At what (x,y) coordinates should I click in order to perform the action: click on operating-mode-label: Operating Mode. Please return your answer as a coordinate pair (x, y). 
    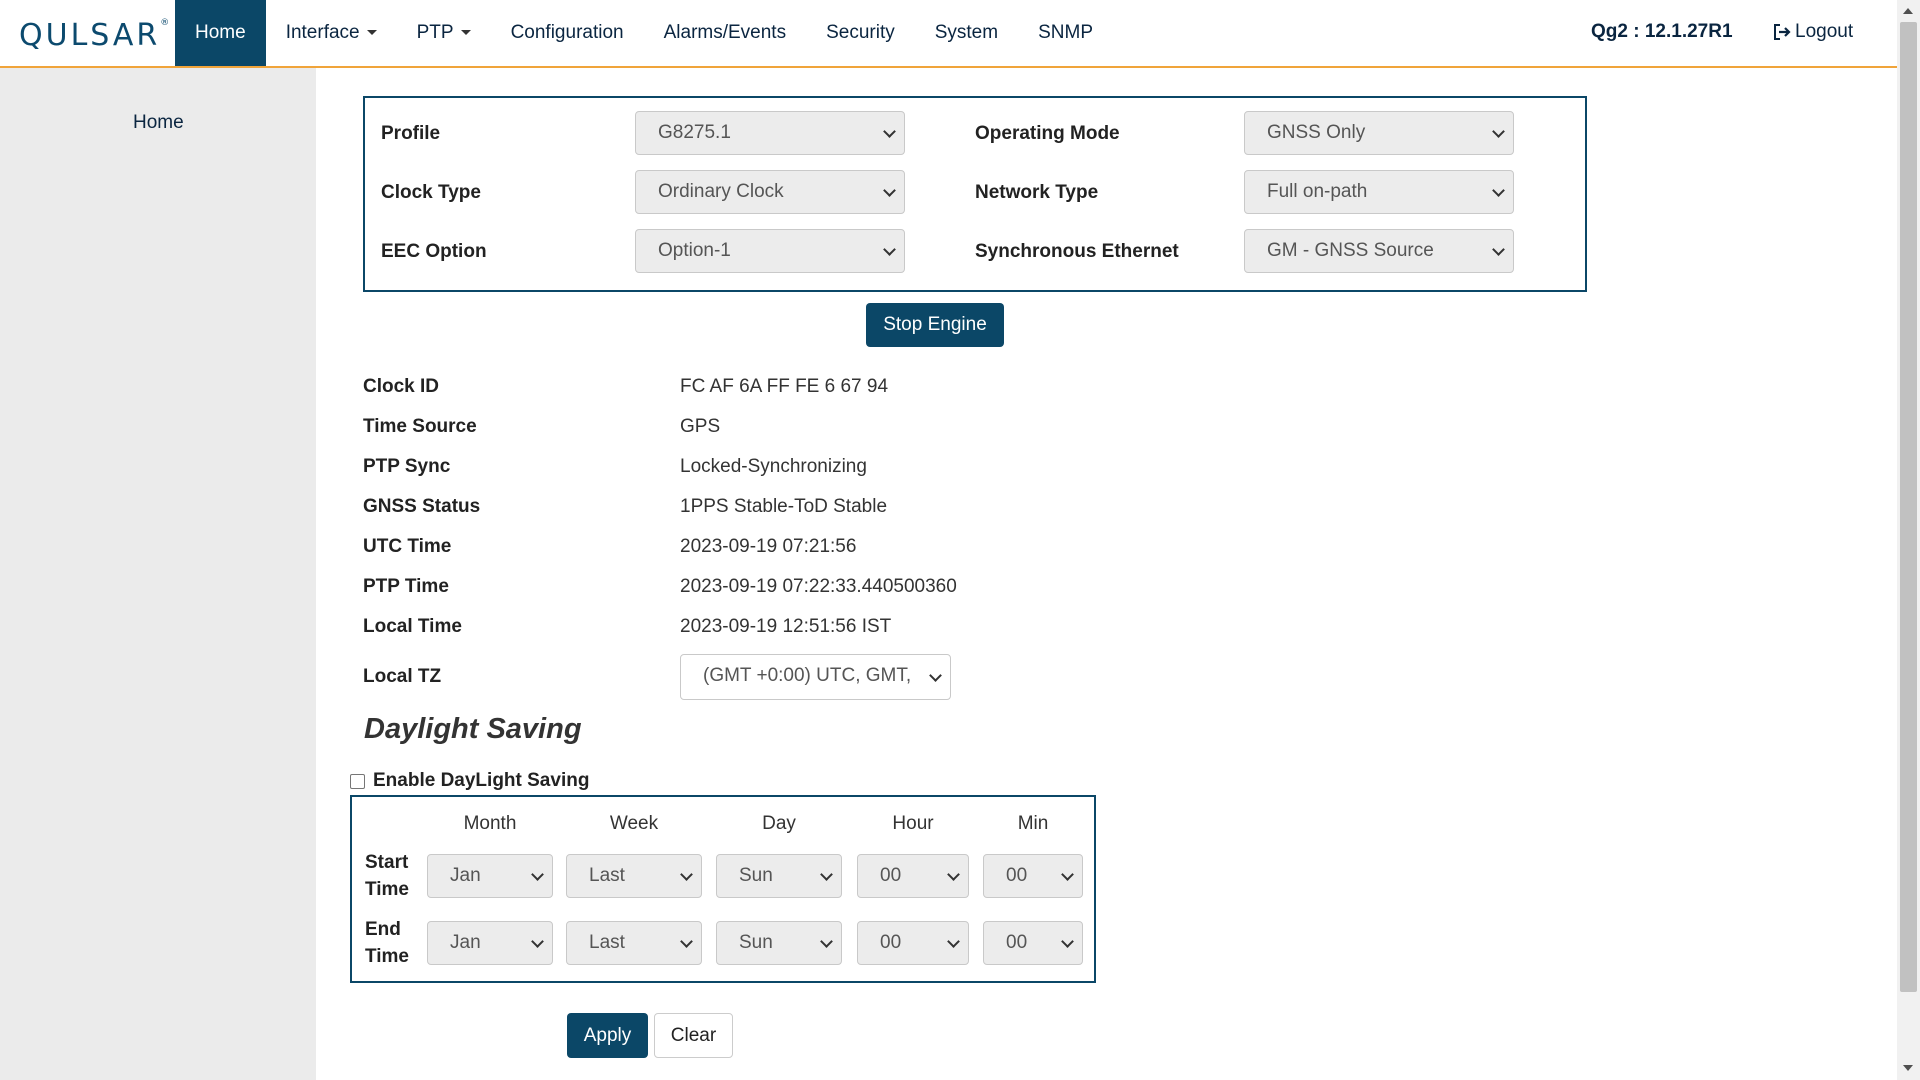
    Looking at the image, I should click on (1047, 133).